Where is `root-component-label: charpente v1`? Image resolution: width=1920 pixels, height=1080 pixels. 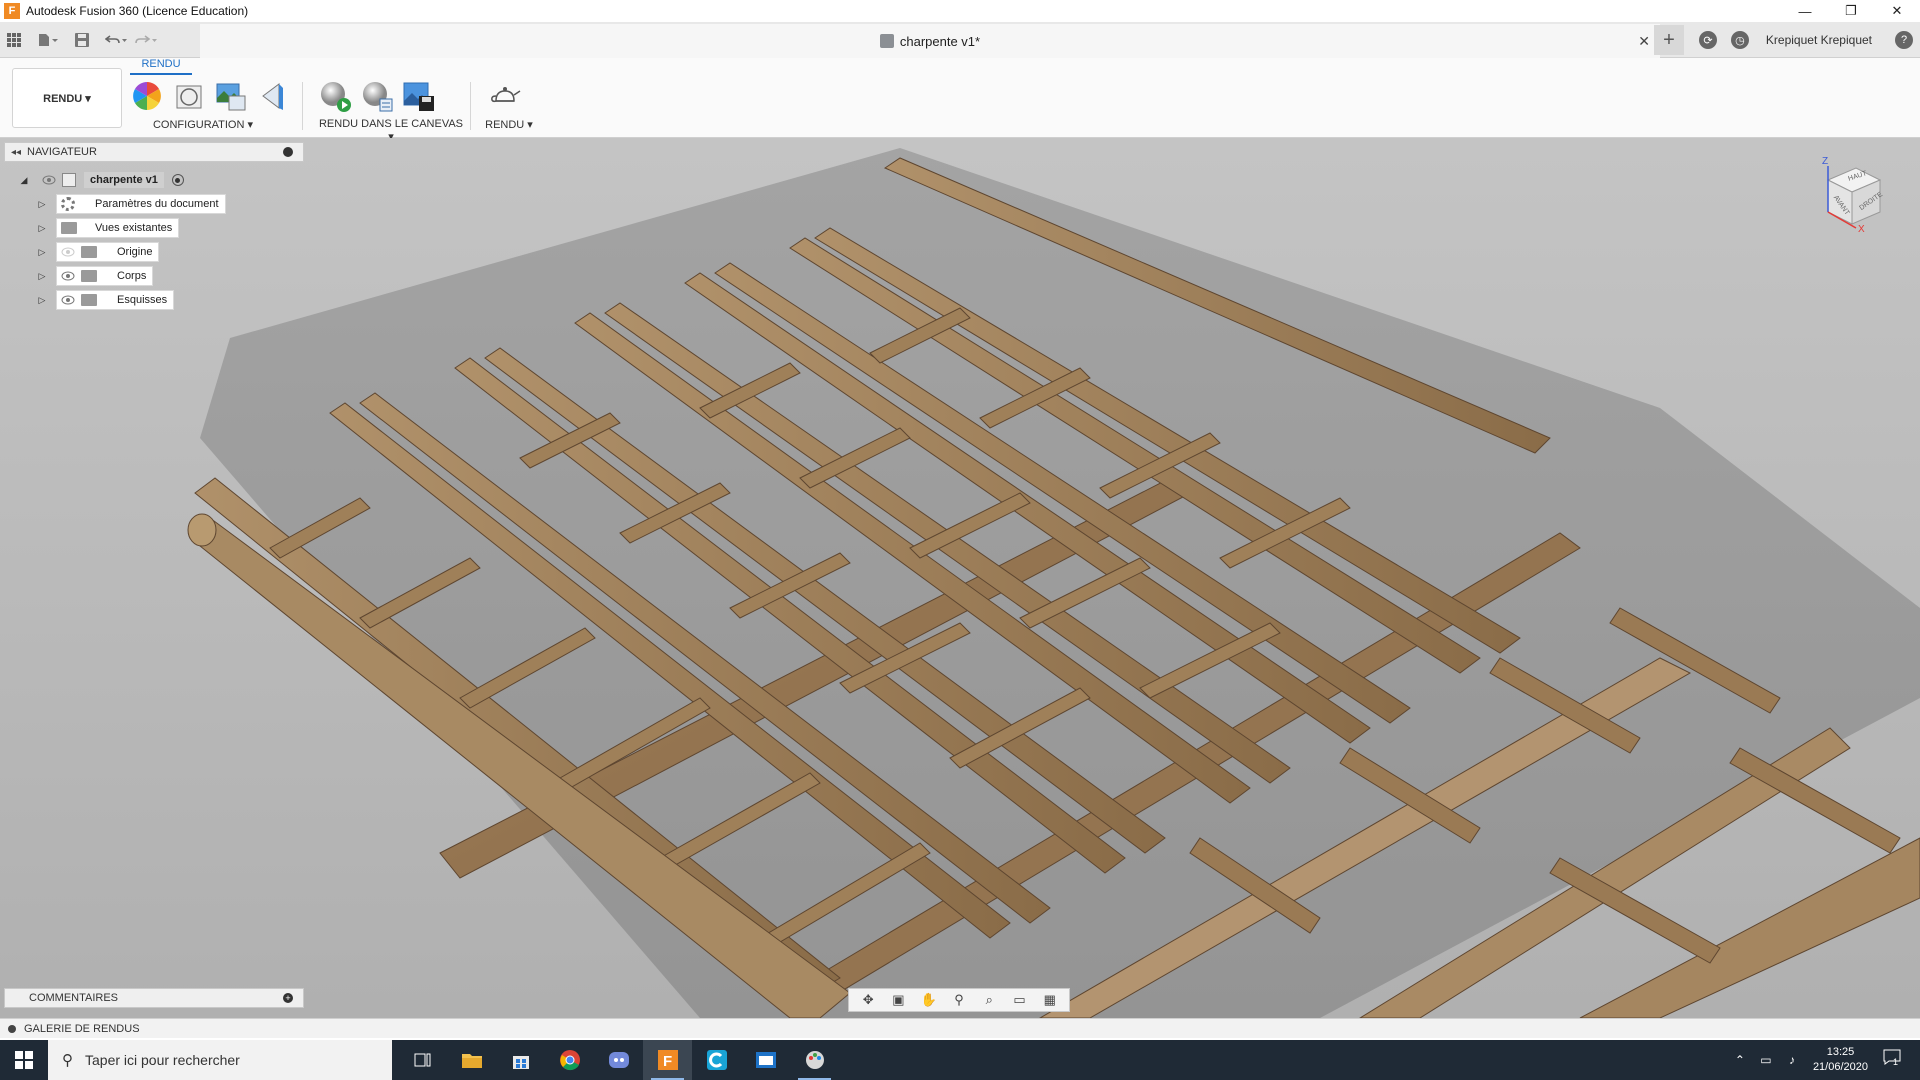
root-component-label: charpente v1 is located at coordinates (124, 180).